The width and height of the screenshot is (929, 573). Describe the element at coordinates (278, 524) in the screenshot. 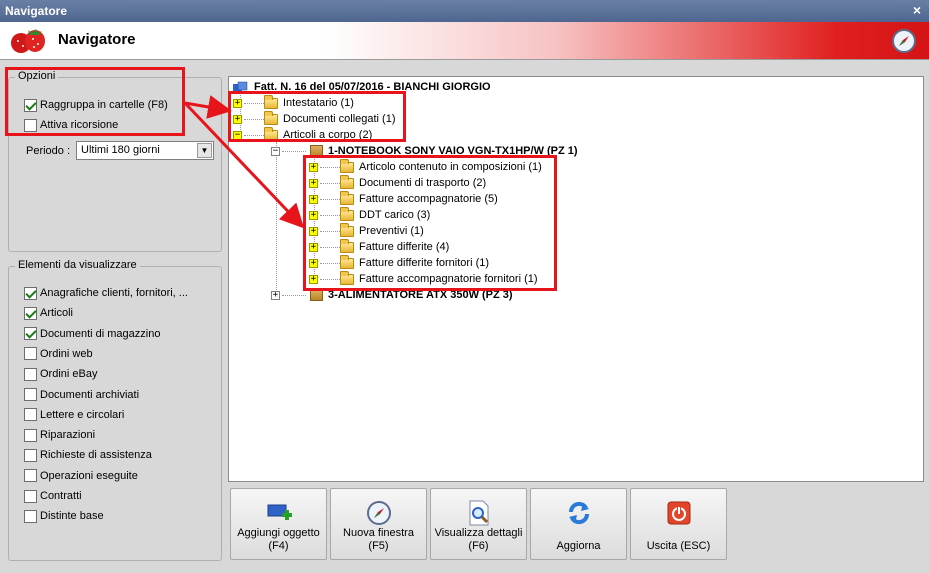

I see `add-object-button: Aggiungi oggetto (F4)` at that location.